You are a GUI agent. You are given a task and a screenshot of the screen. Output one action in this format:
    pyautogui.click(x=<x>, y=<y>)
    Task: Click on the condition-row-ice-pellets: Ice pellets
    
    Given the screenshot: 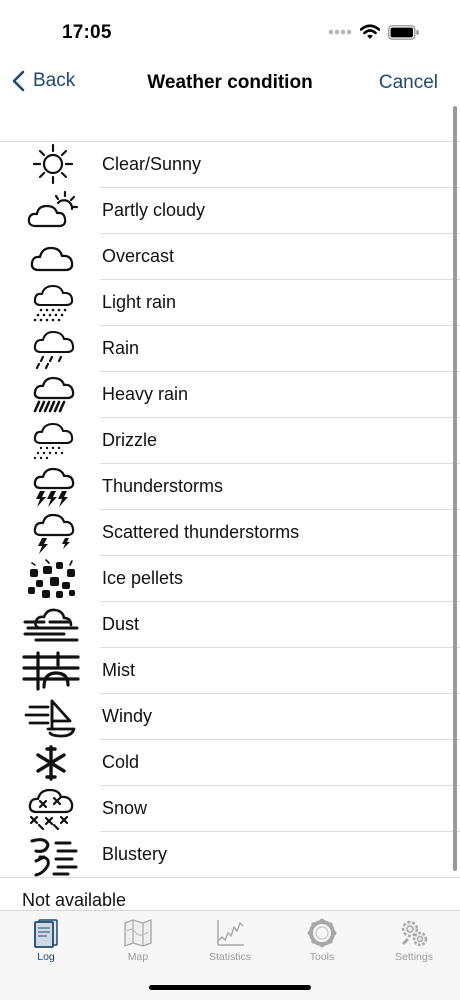 What is the action you would take?
    pyautogui.click(x=230, y=579)
    